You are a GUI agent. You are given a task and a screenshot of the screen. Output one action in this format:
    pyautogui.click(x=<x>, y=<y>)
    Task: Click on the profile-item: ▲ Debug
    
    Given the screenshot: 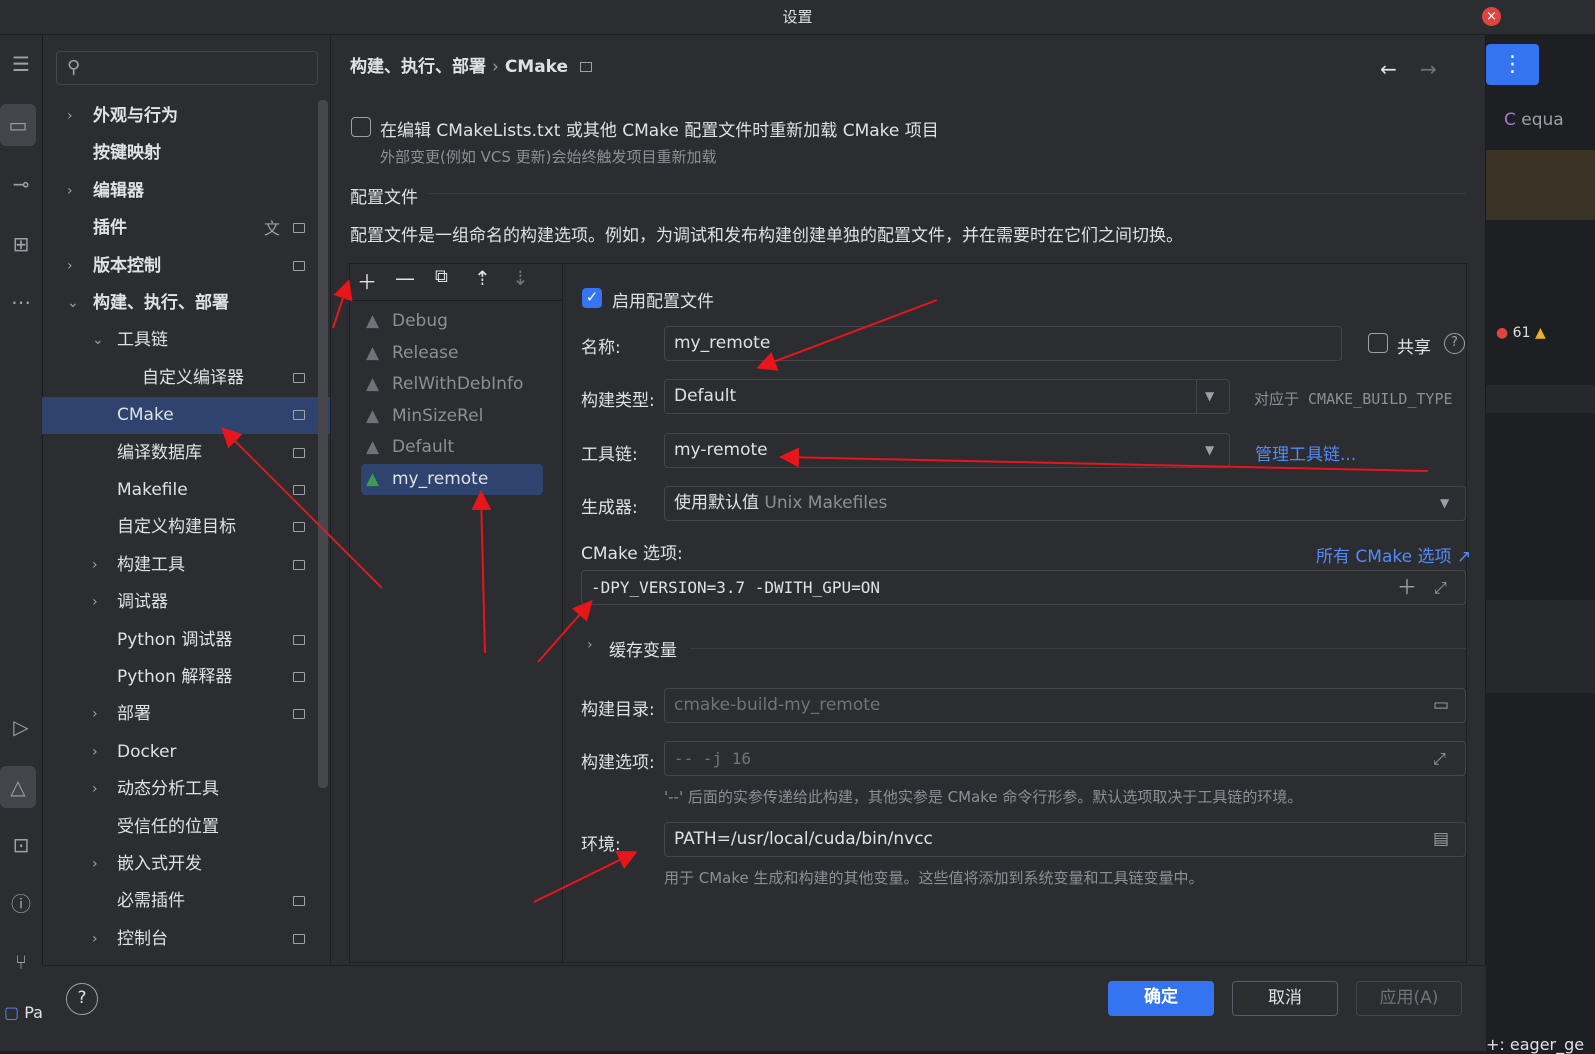 What is the action you would take?
    pyautogui.click(x=452, y=321)
    